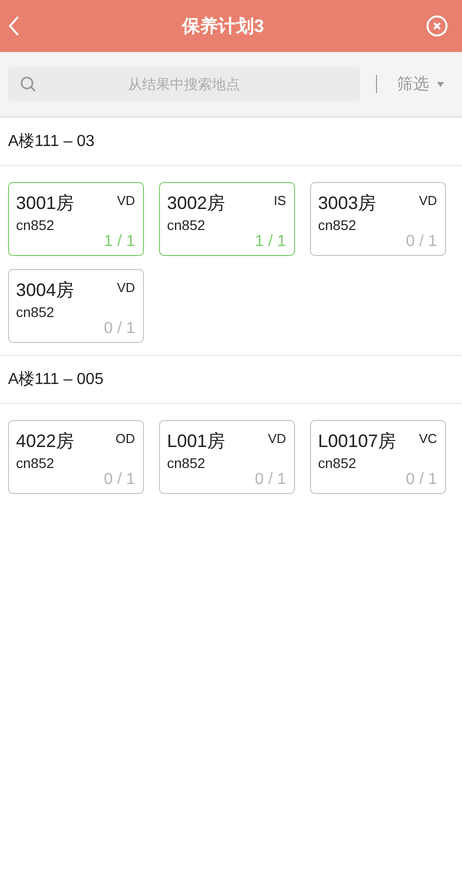  Describe the element at coordinates (347, 203) in the screenshot. I see `room-name: 3003房` at that location.